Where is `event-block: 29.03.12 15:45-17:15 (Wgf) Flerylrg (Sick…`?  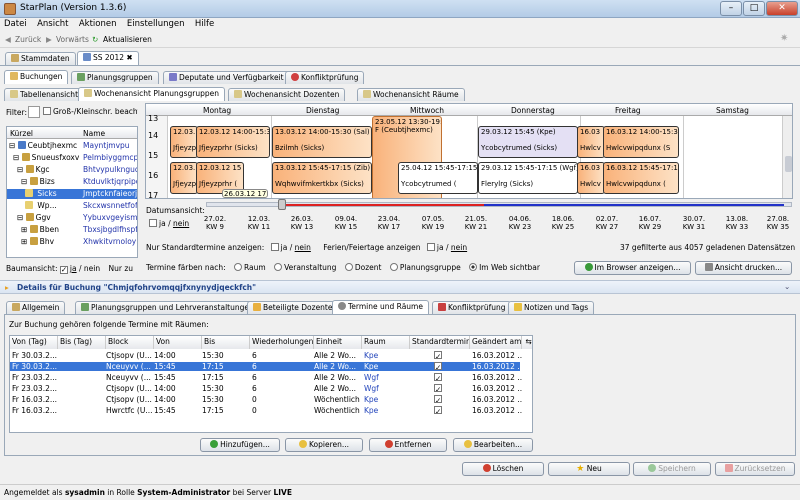 event-block: 29.03.12 15:45-17:15 (Wgf) Flerylrg (Sick… is located at coordinates (528, 178).